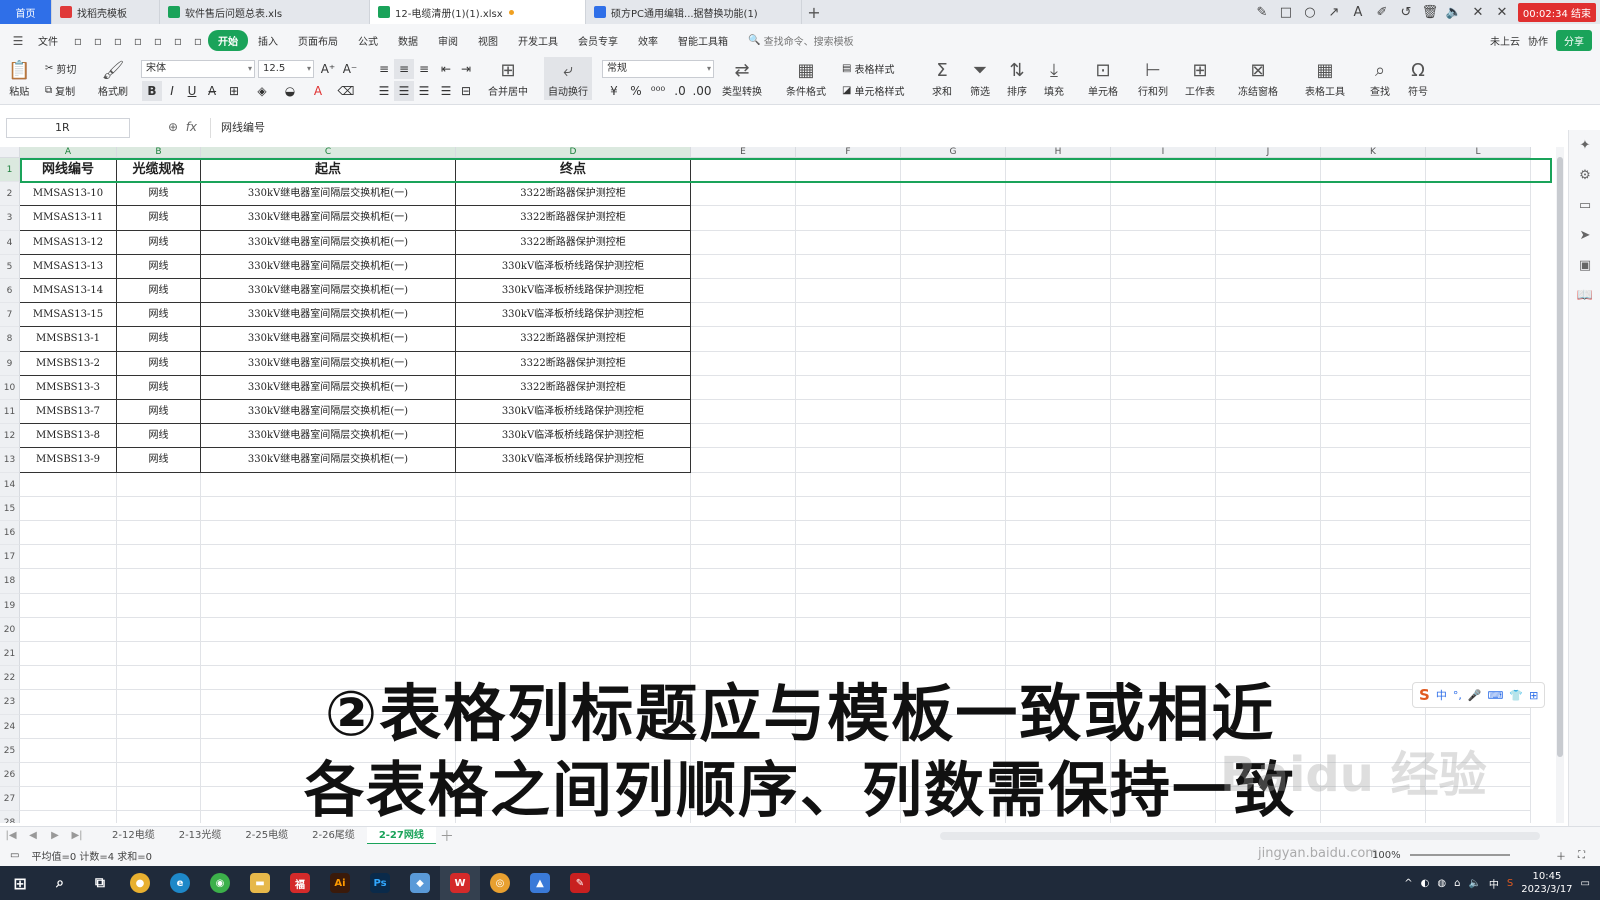  Describe the element at coordinates (478, 12) in the screenshot. I see `tab-3: 12-电缆清册(1)(1).xlsx` at that location.